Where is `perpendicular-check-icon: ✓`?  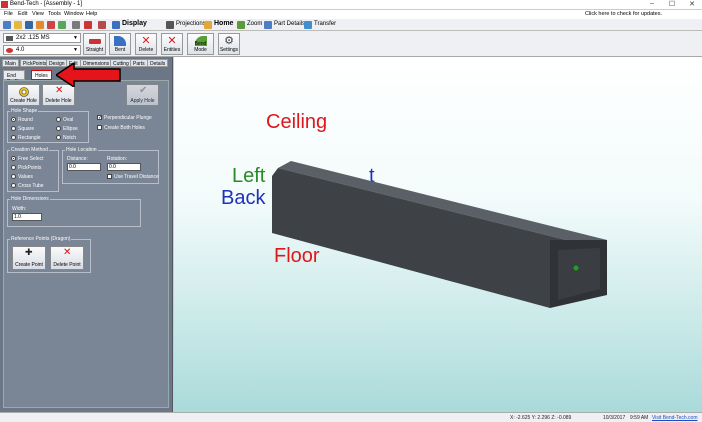
perpendicular-check-icon: ✓ is located at coordinates (100, 118).